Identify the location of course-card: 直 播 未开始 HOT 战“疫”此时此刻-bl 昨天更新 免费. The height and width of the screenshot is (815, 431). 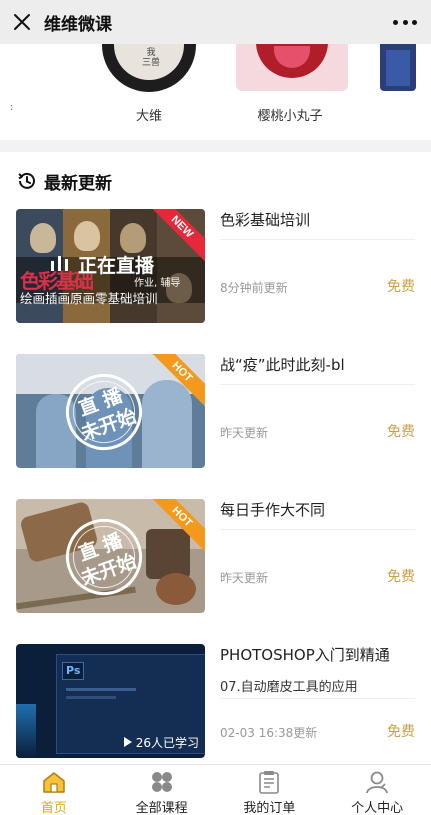
(215, 411).